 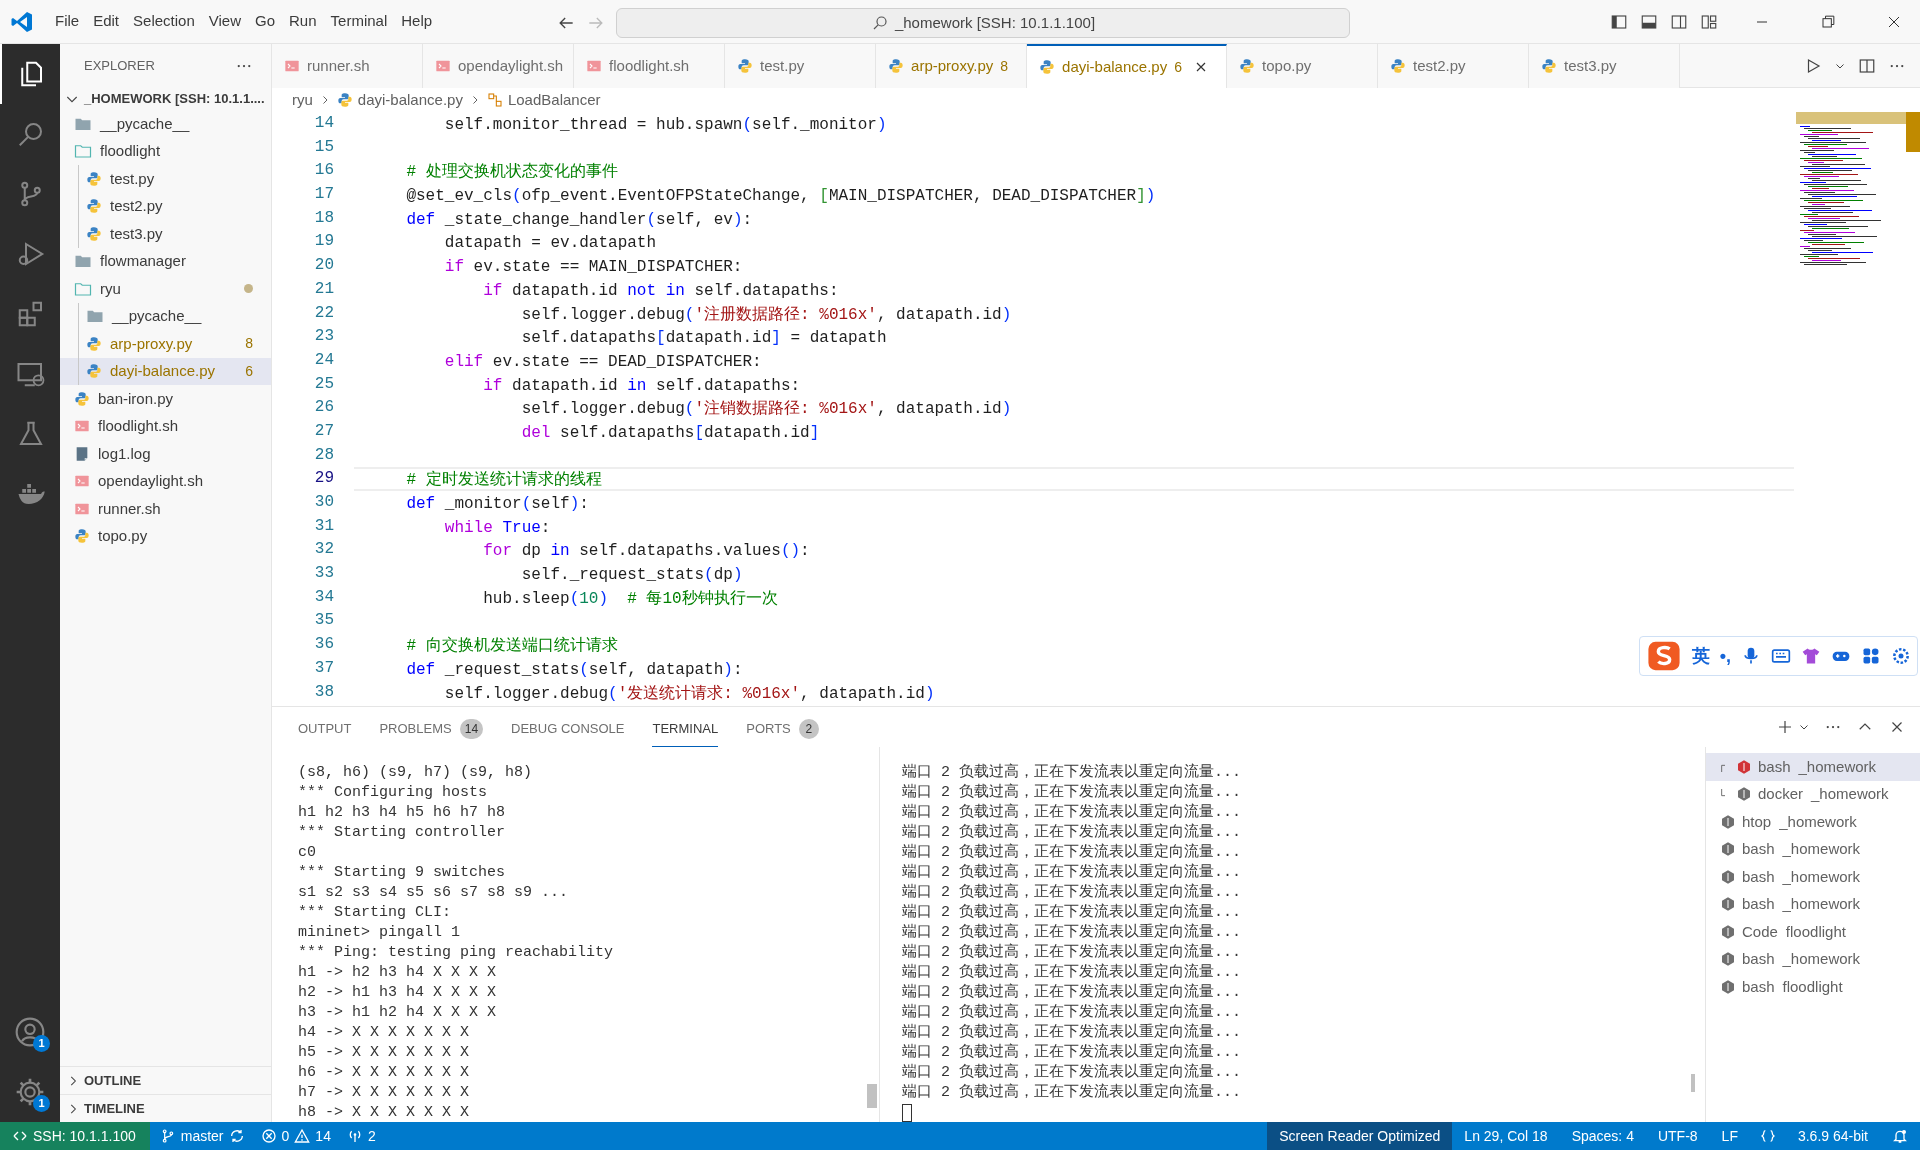 I want to click on file-tree-item: flowmanager, so click(x=165, y=261).